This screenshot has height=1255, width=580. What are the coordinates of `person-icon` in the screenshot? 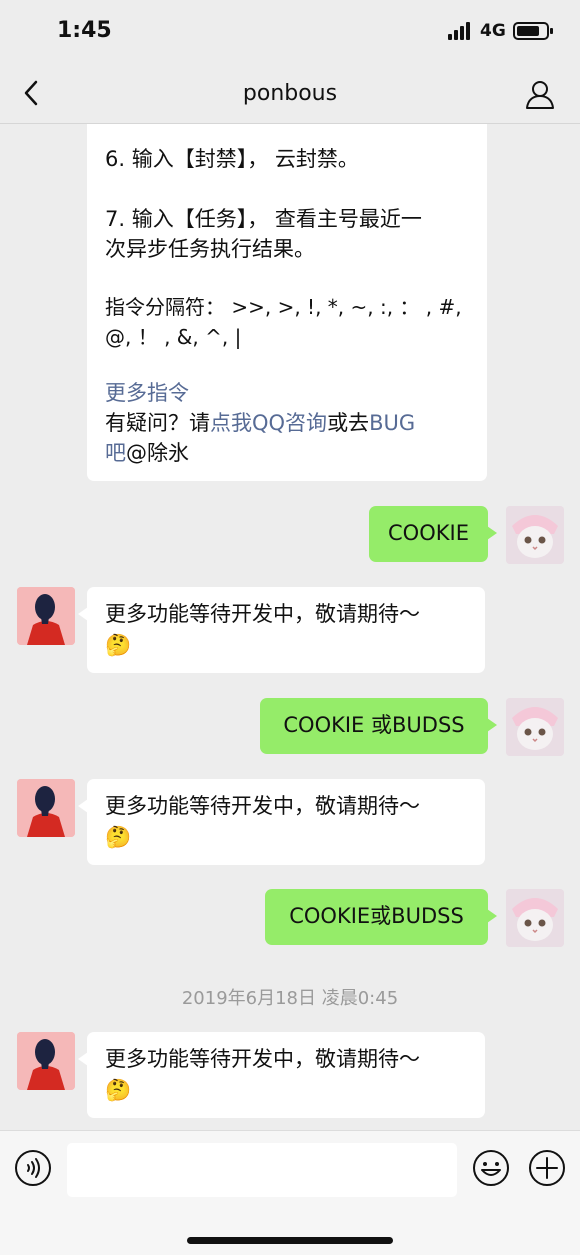 It's located at (540, 94).